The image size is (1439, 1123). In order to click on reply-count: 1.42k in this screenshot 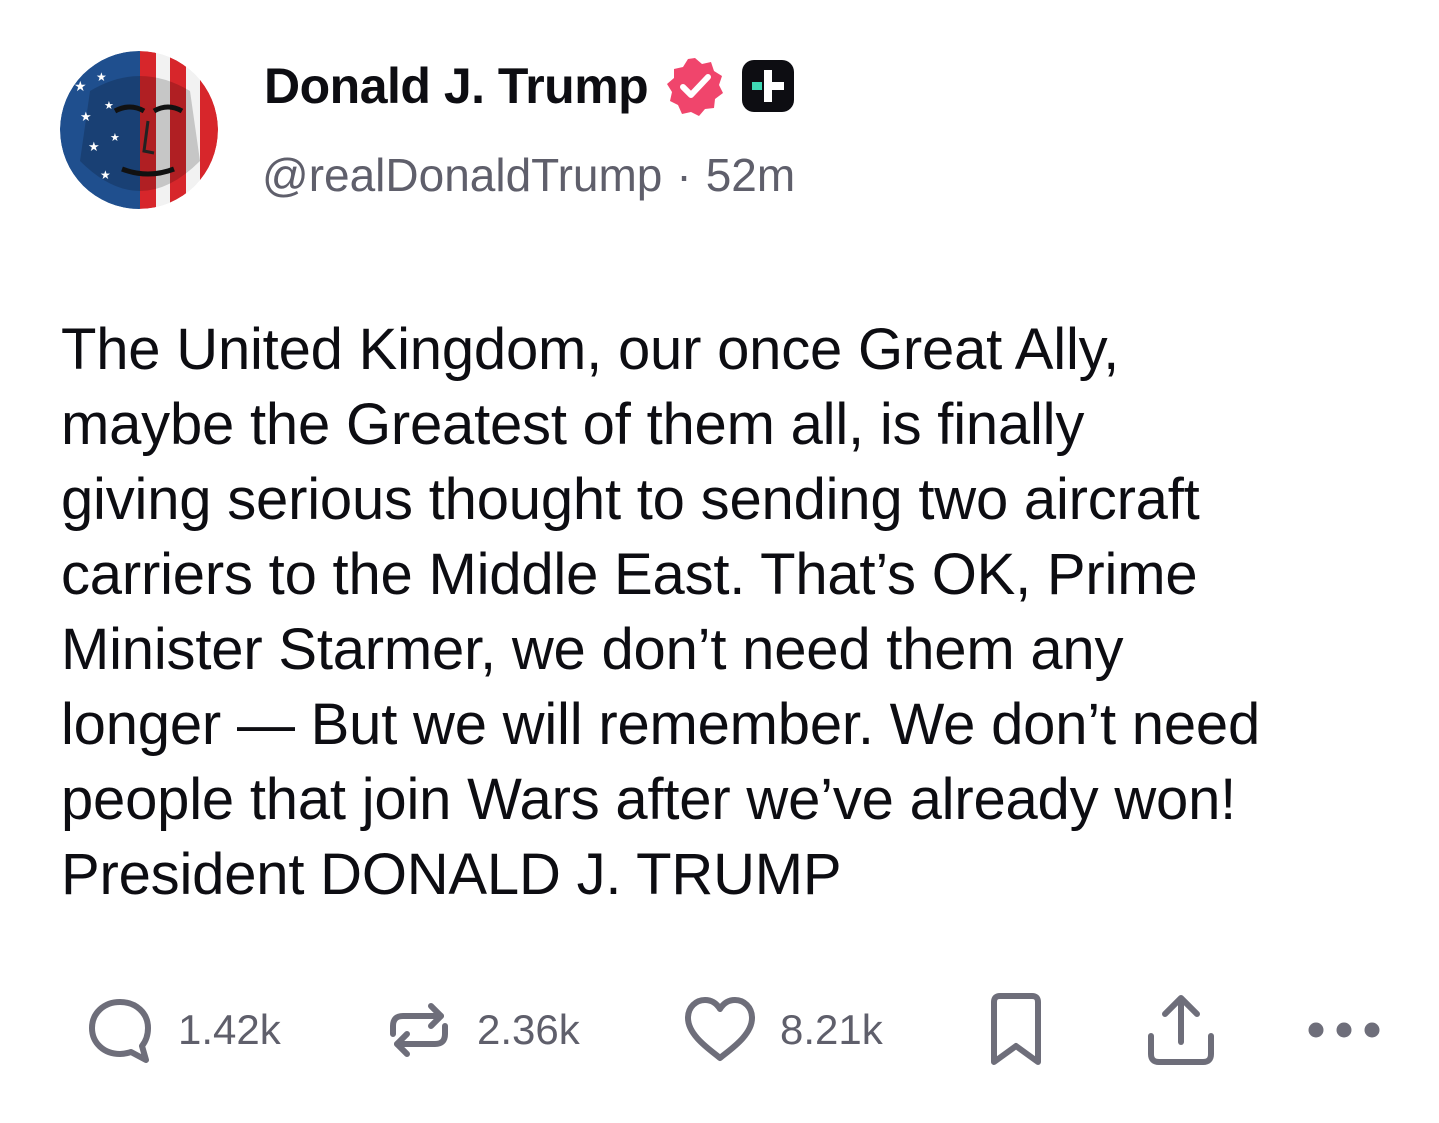, I will do `click(229, 1029)`.